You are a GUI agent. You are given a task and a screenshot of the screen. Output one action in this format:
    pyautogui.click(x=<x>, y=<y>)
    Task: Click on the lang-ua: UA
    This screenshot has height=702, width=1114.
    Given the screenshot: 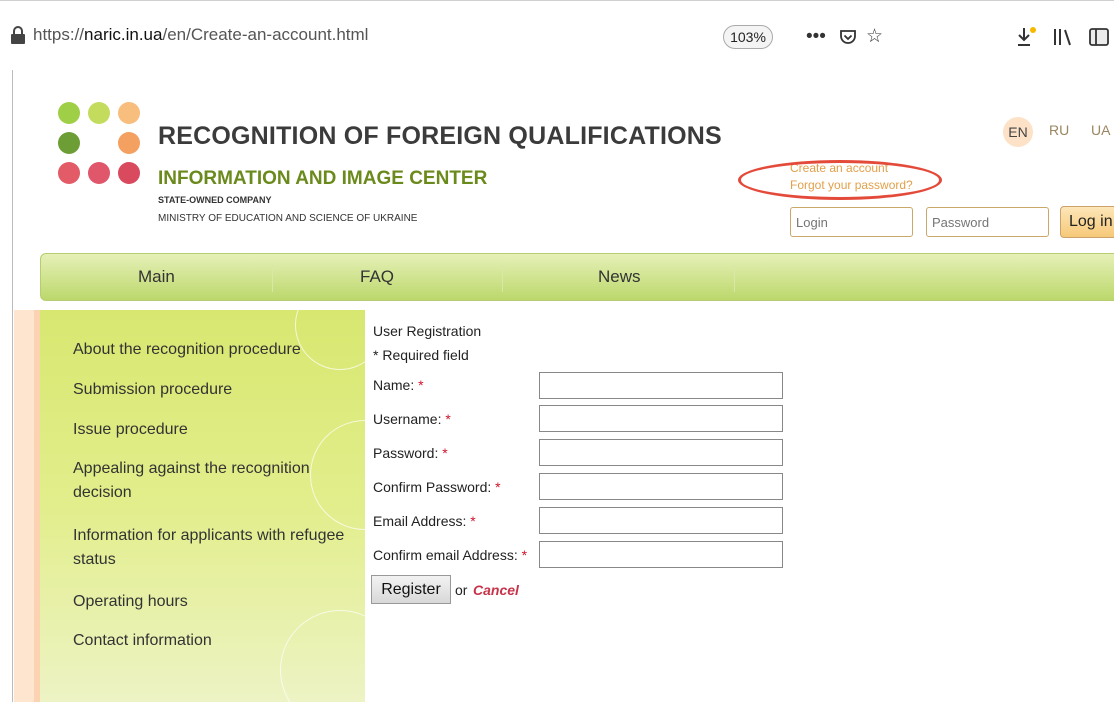 What is the action you would take?
    pyautogui.click(x=1100, y=130)
    